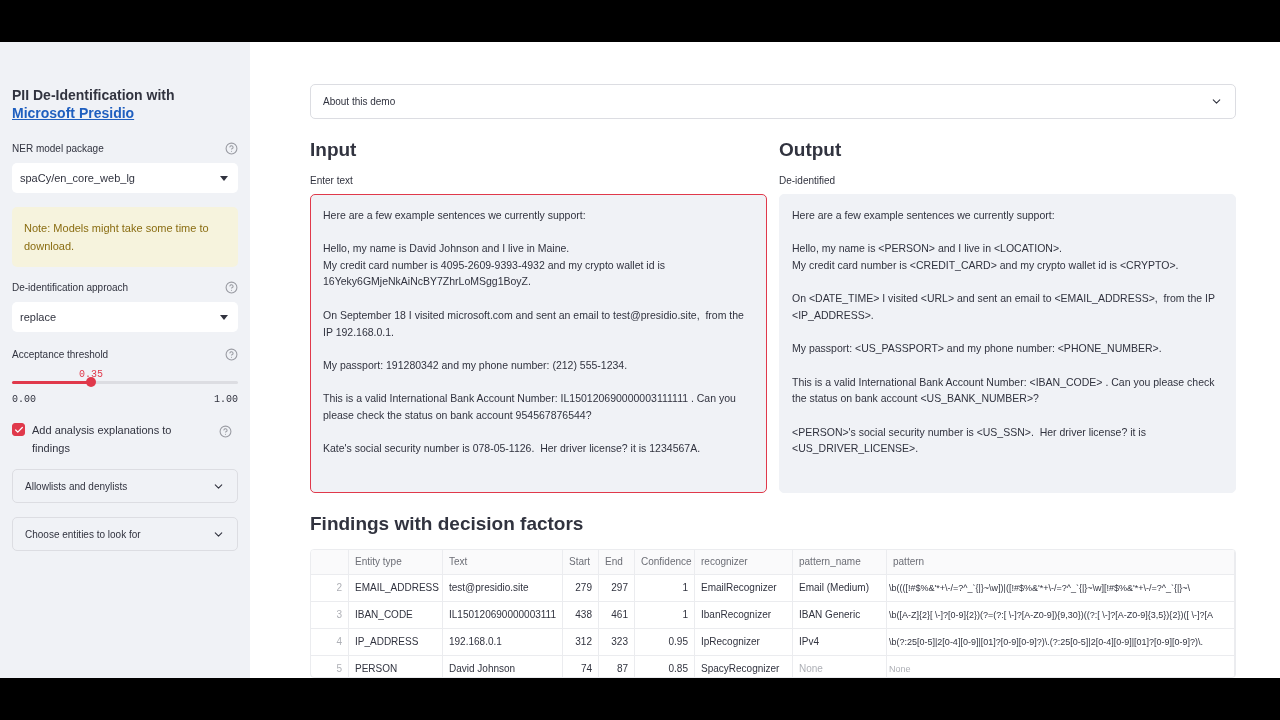  I want to click on row-index: 2, so click(330, 588).